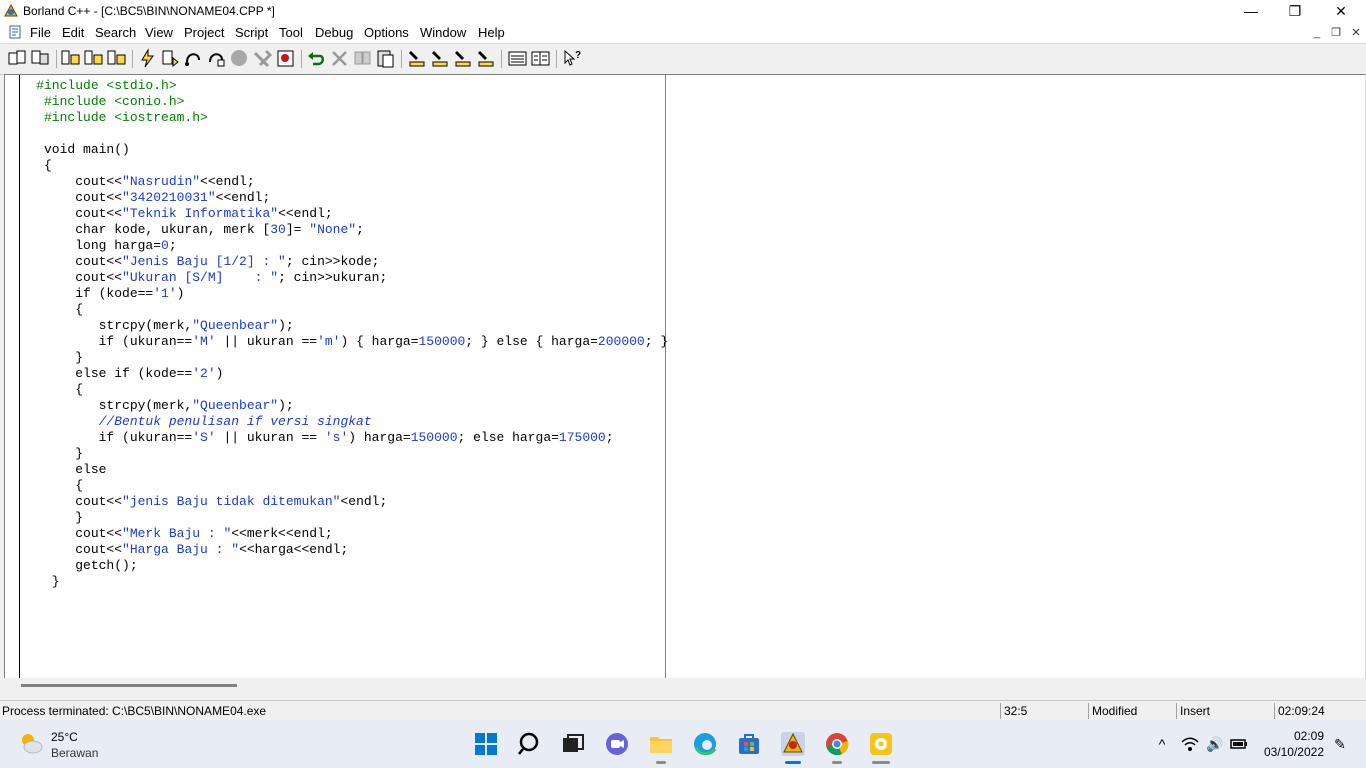  What do you see at coordinates (216, 58) in the screenshot?
I see `trace-icon` at bounding box center [216, 58].